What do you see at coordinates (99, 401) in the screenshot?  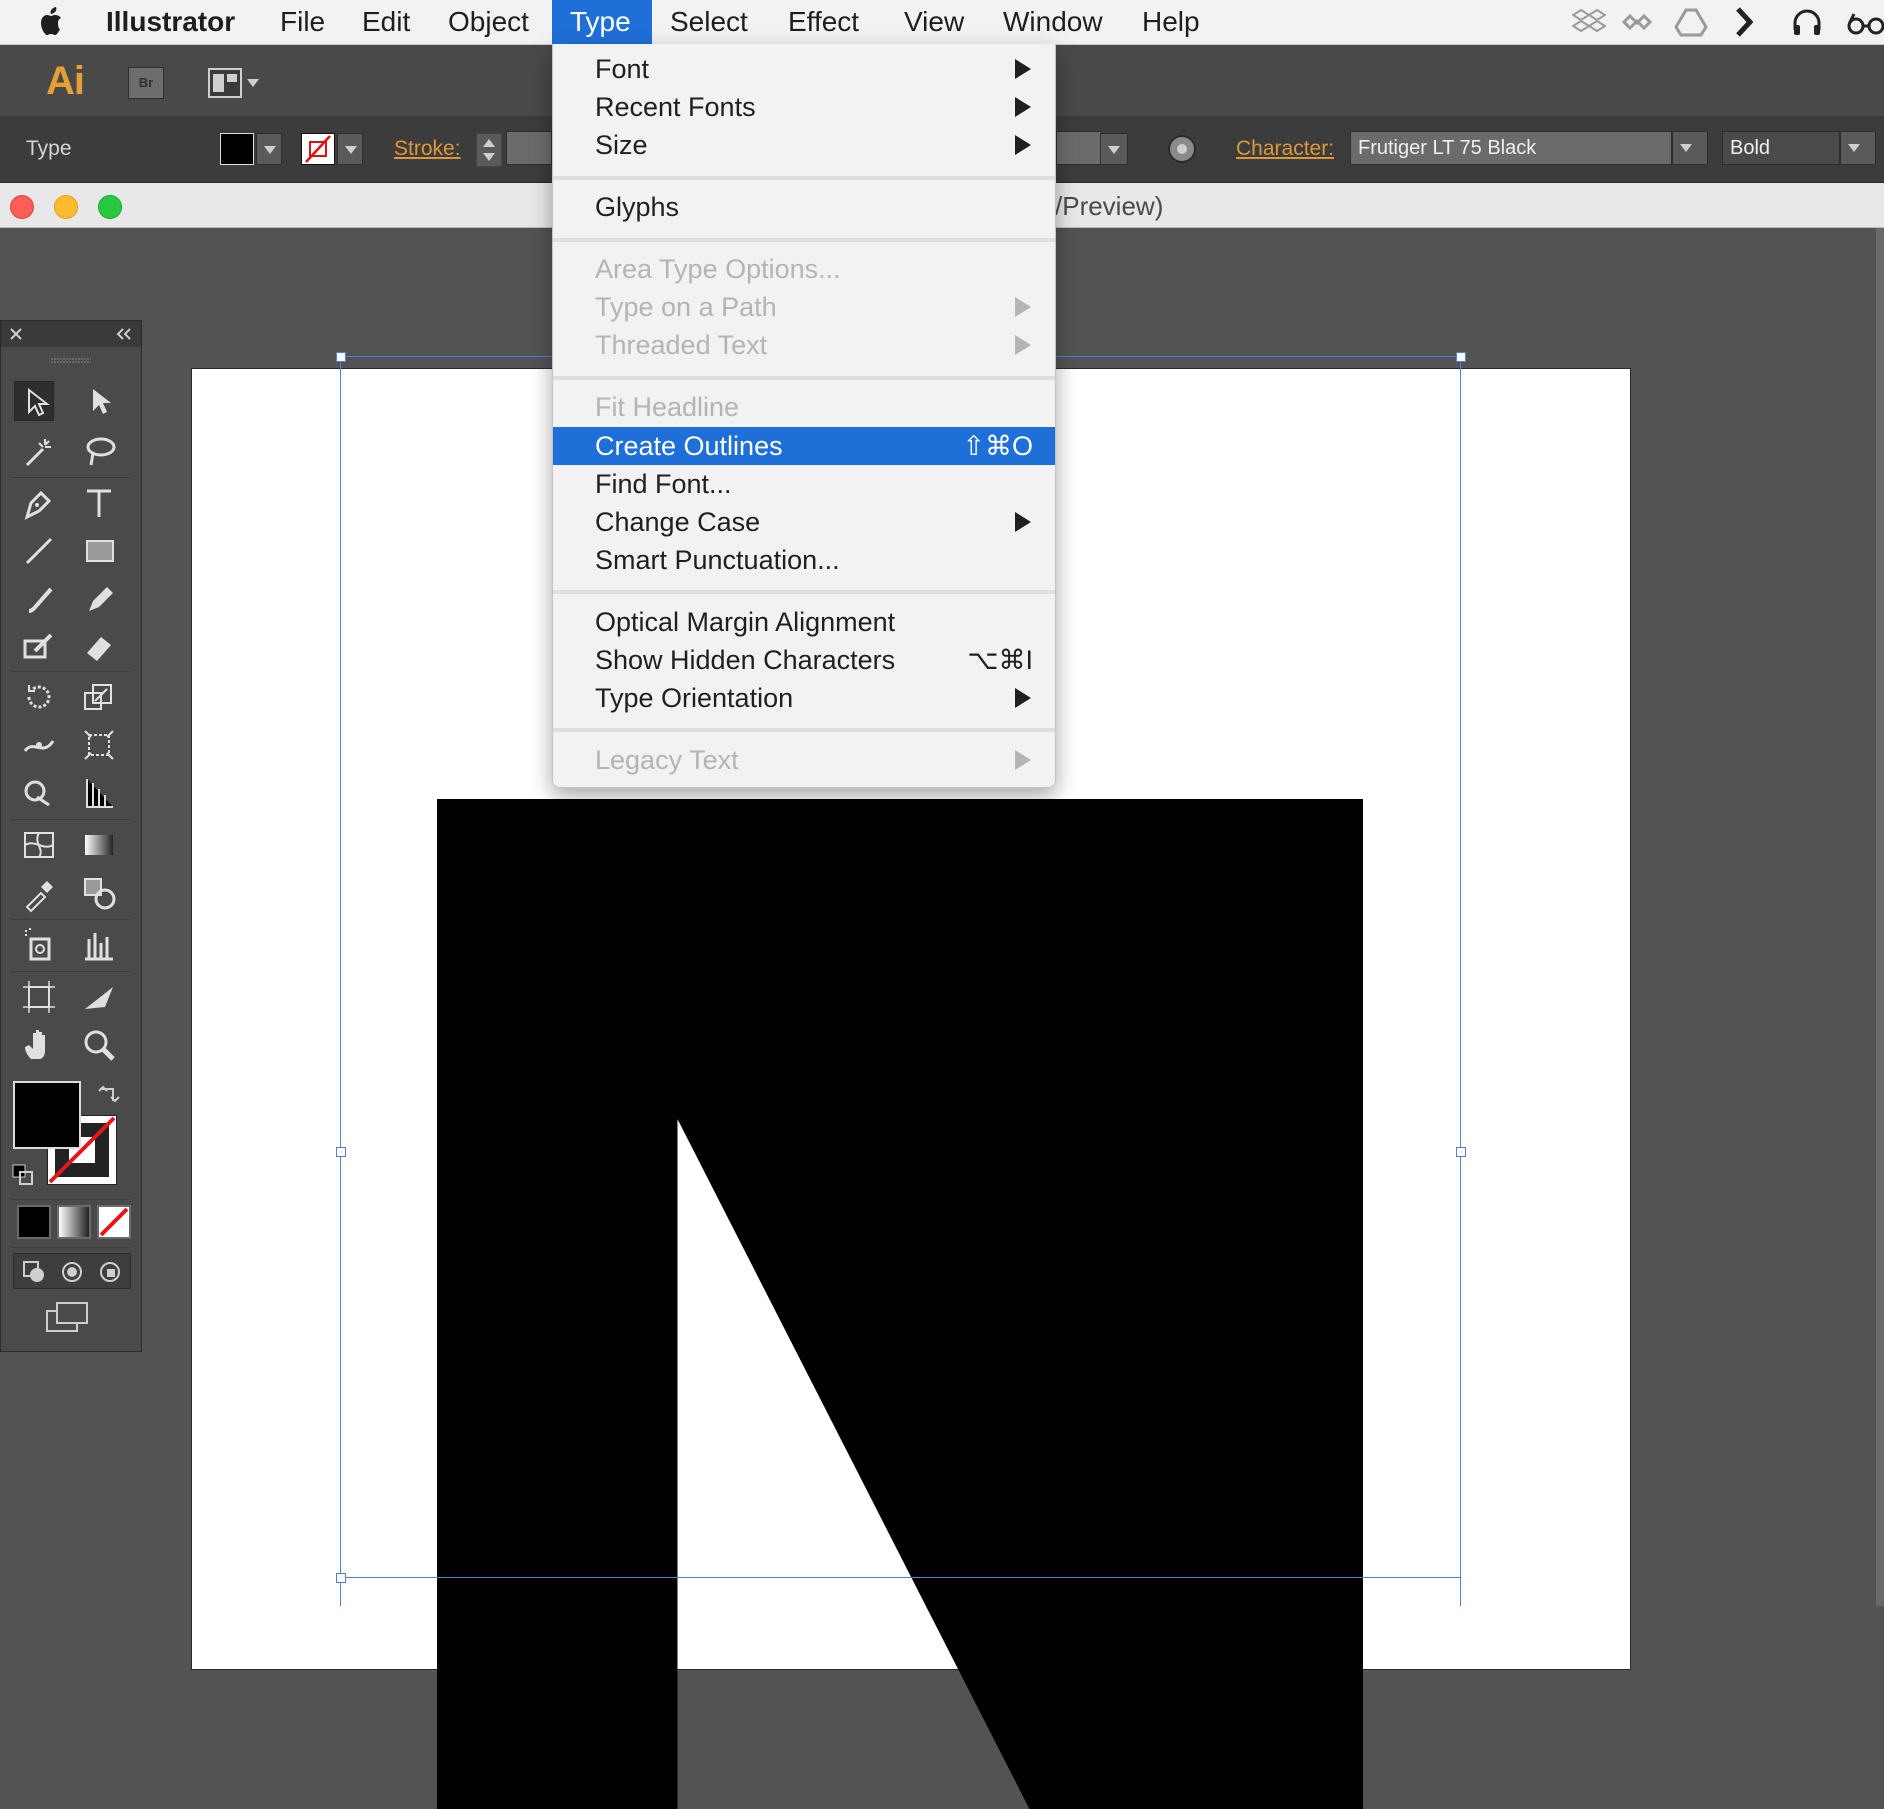 I see `direct-selection-tool-icon` at bounding box center [99, 401].